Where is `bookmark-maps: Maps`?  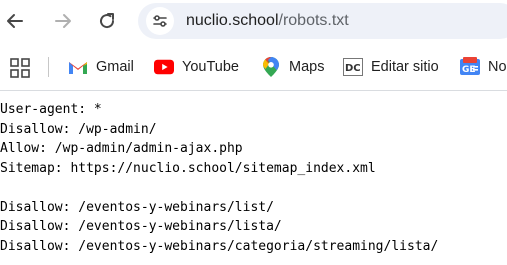
bookmark-maps: Maps is located at coordinates (292, 67).